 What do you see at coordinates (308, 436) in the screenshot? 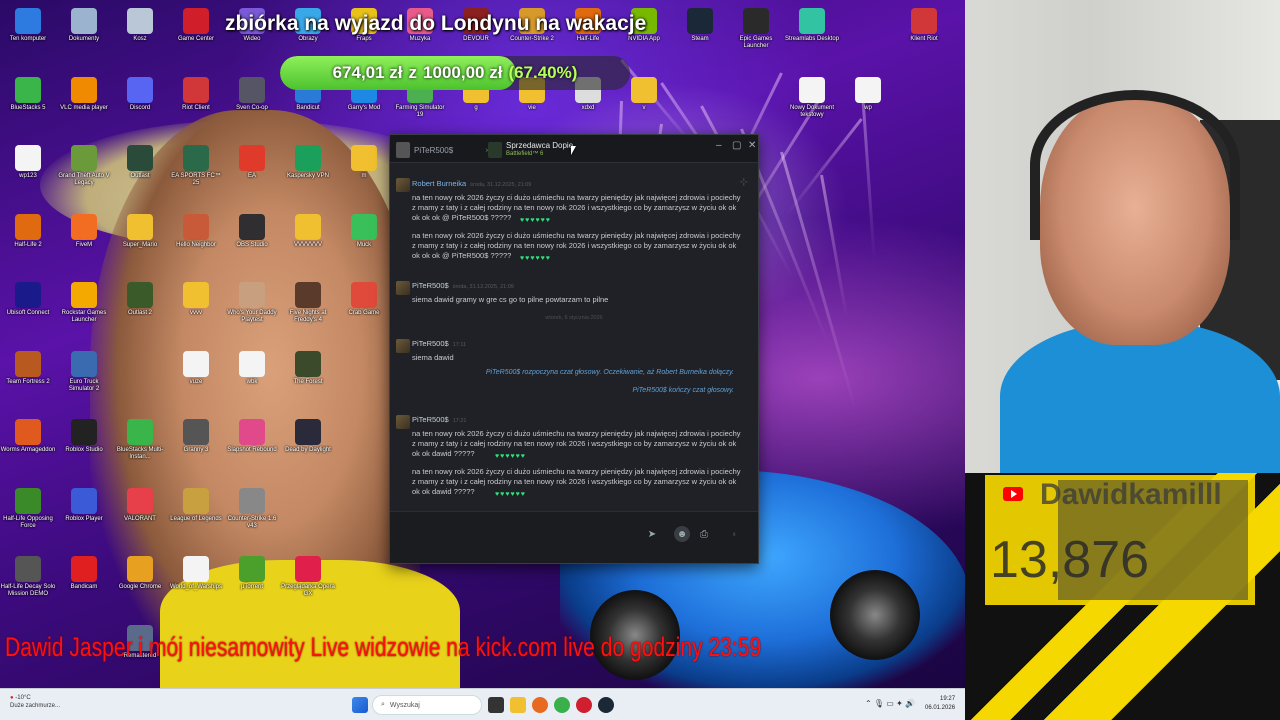
I see `desktop-icon: Dead by Daylight` at bounding box center [308, 436].